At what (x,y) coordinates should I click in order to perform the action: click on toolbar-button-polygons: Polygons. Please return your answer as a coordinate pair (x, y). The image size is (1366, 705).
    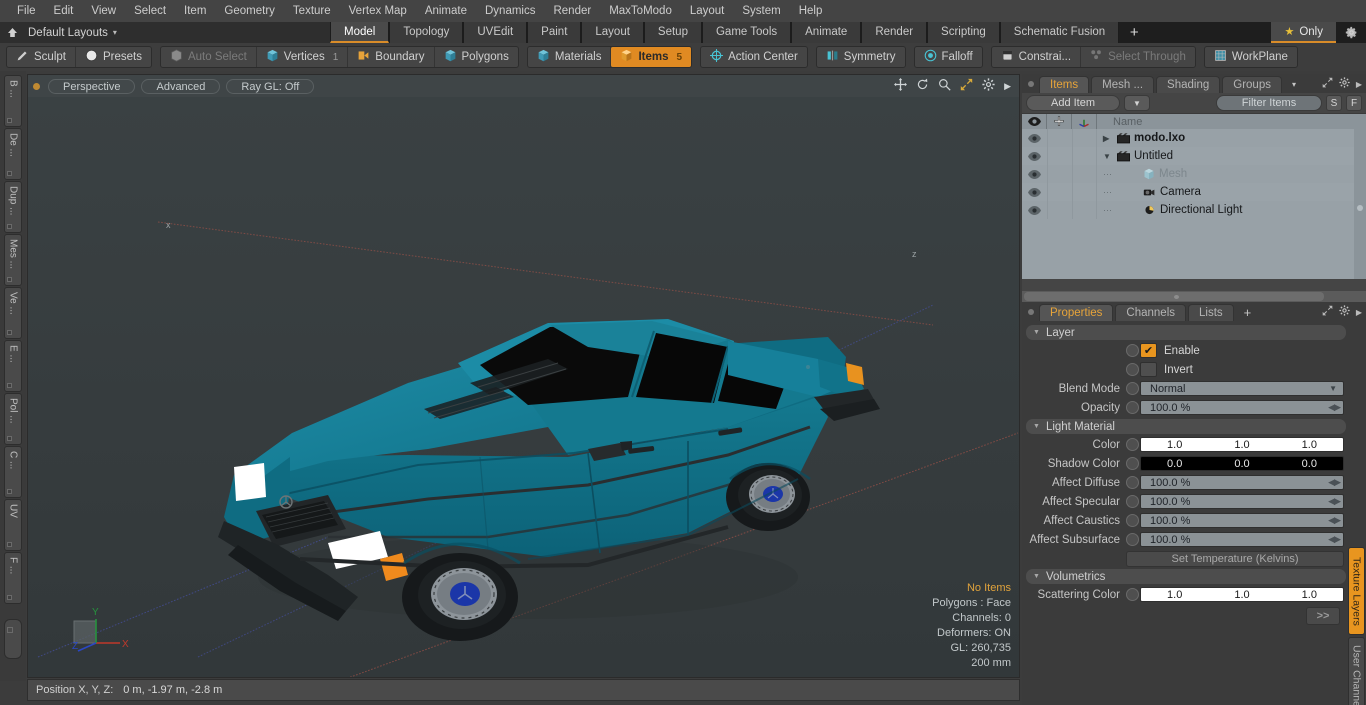
    Looking at the image, I should click on (476, 57).